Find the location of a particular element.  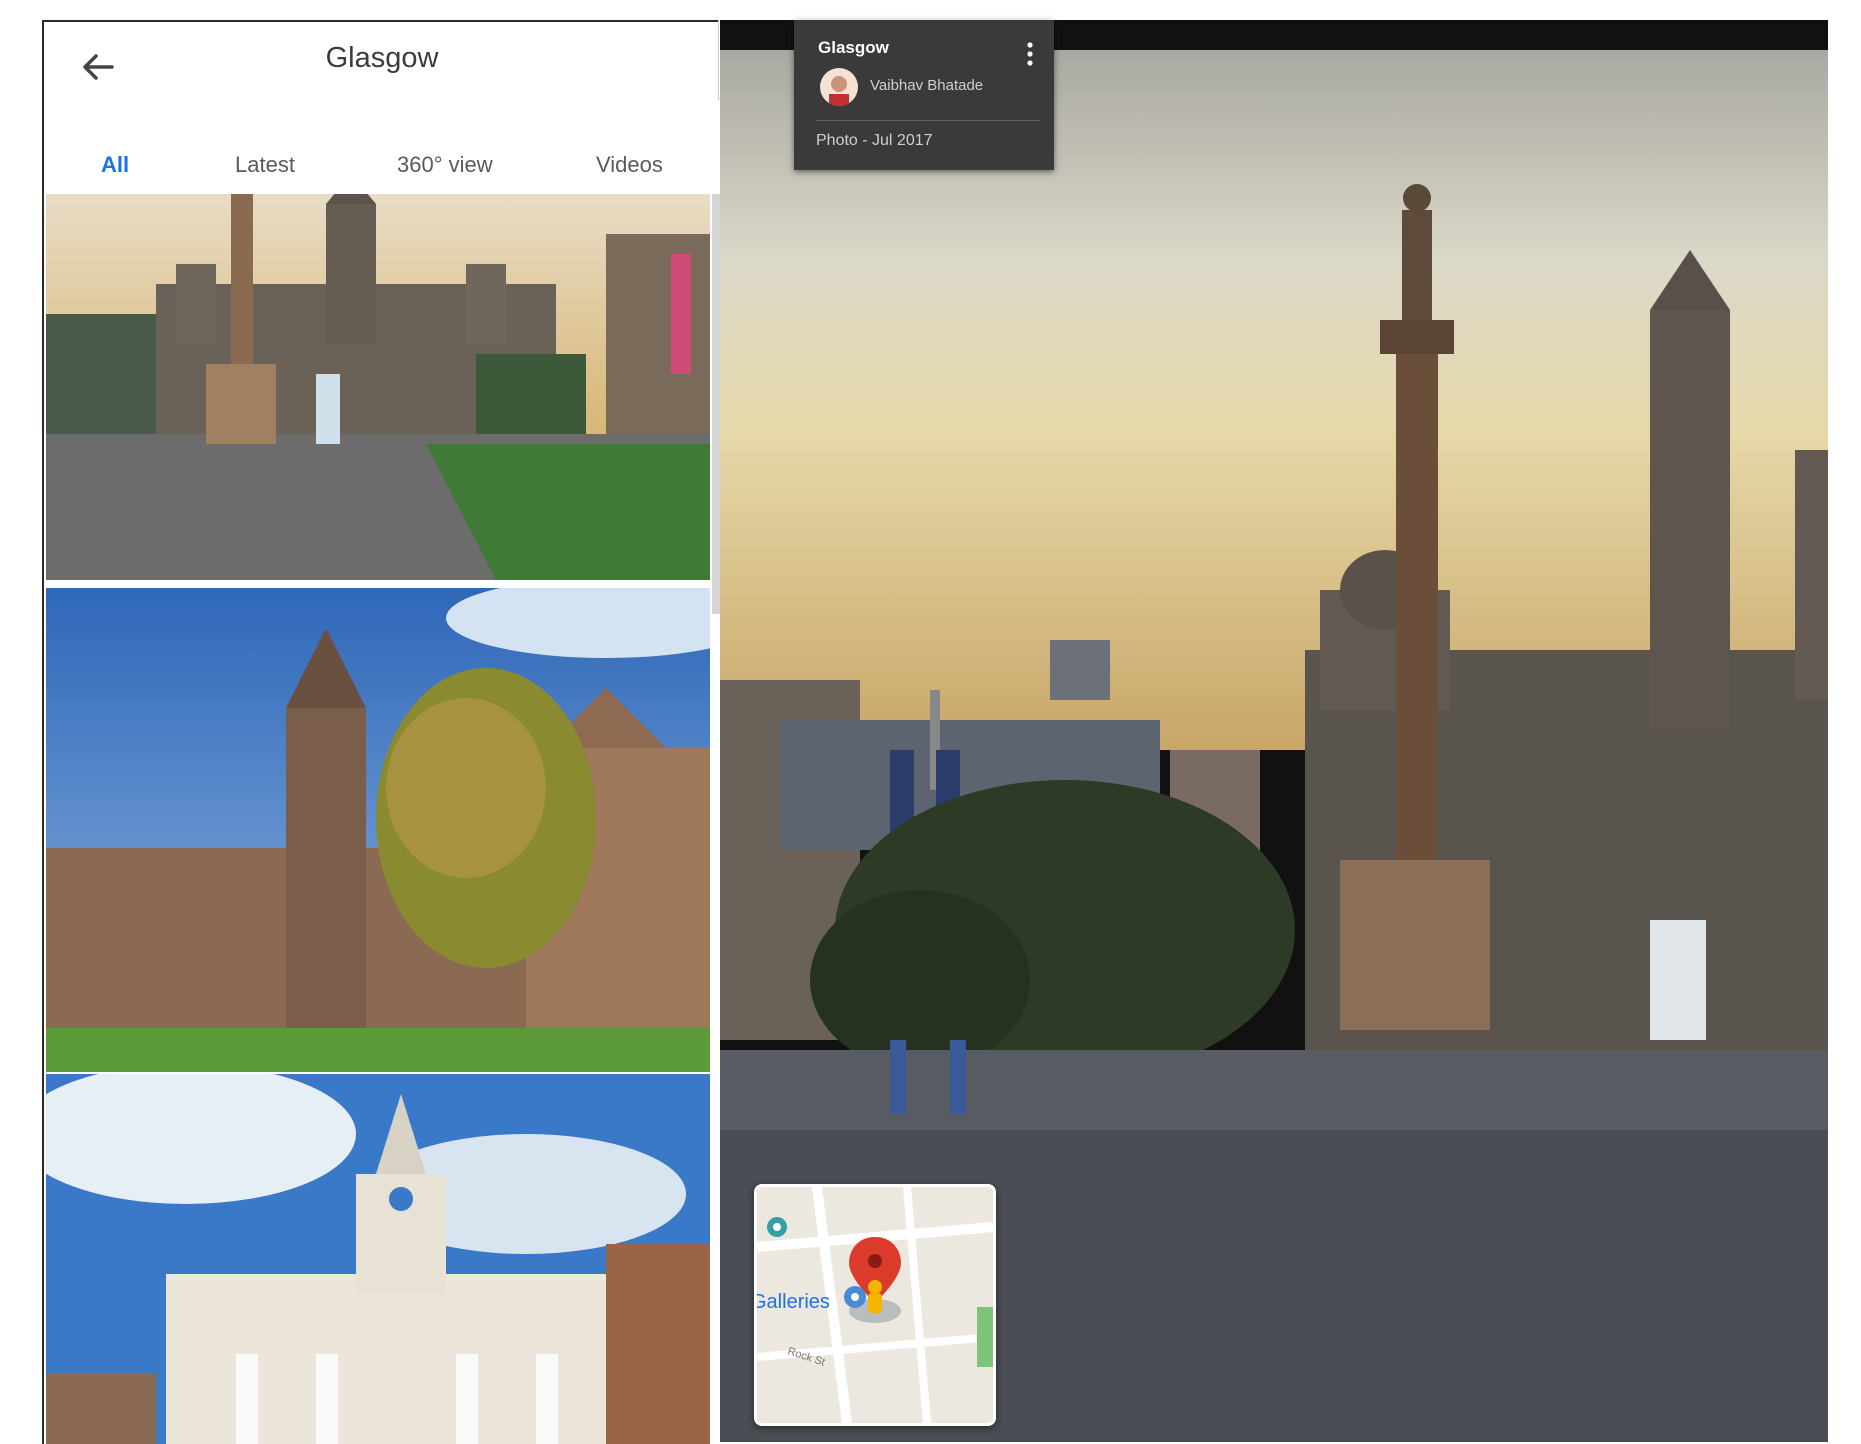

photo-date: Photo - Jul 2017 is located at coordinates (874, 140).